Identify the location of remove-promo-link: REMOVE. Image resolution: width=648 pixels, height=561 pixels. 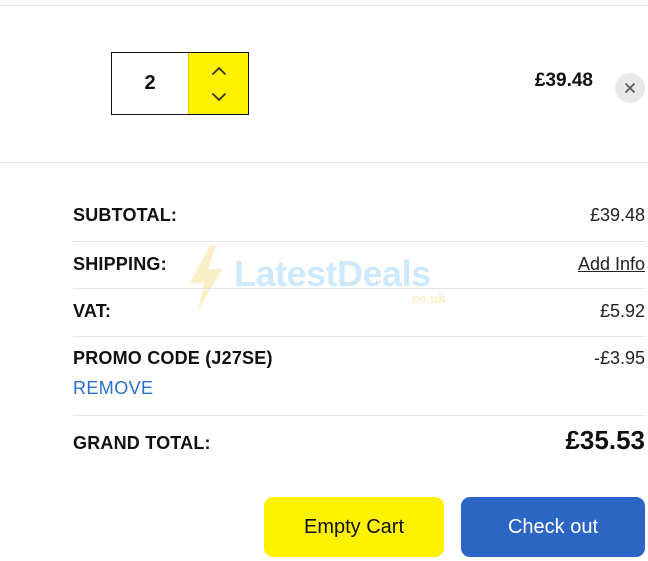
(113, 388).